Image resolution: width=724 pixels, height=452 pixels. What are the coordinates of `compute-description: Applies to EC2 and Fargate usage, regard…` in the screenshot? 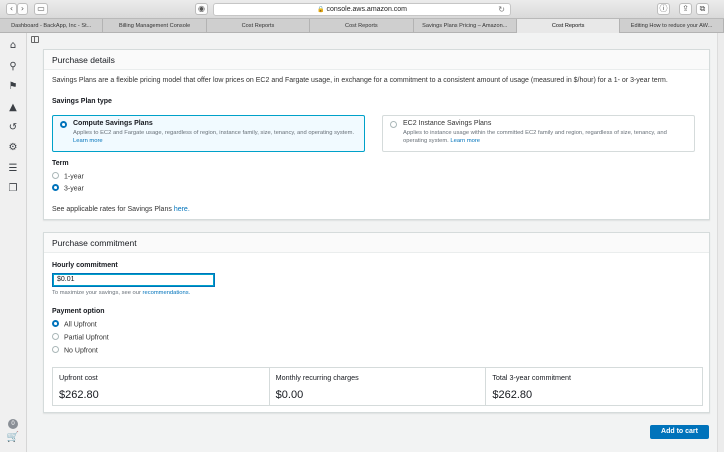 It's located at (214, 137).